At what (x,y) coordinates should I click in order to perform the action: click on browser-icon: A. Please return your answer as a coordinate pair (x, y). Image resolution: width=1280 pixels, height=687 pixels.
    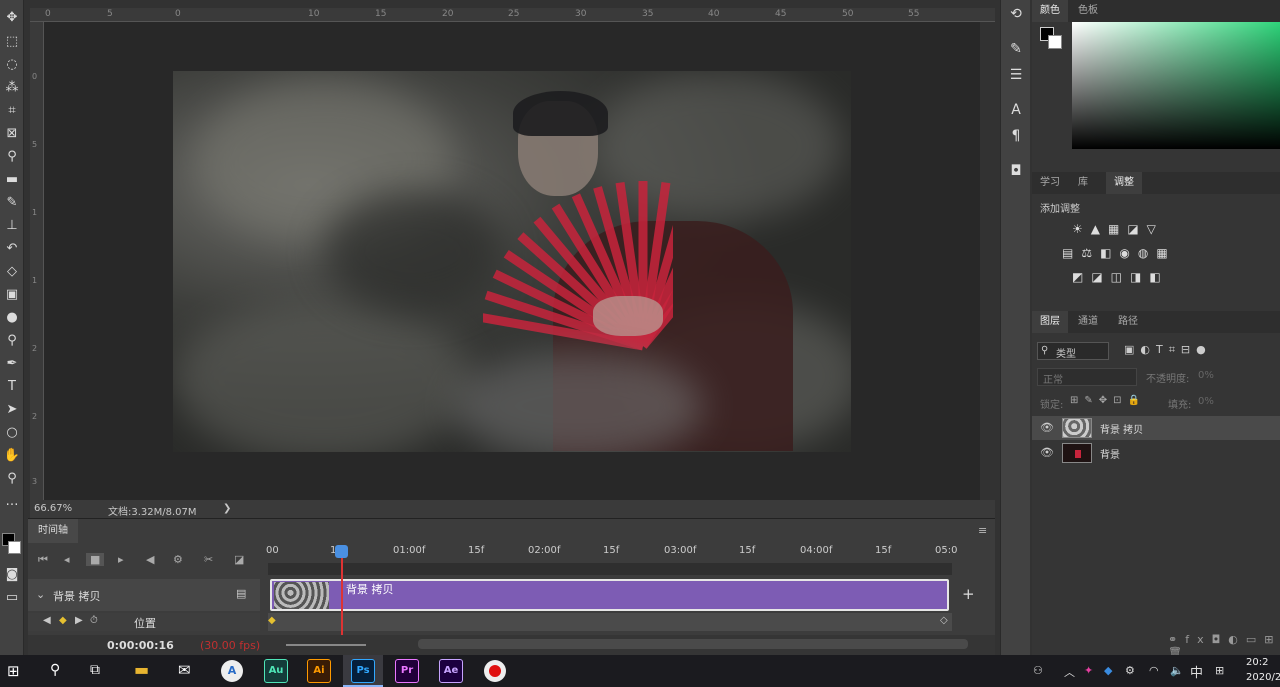
    Looking at the image, I should click on (232, 671).